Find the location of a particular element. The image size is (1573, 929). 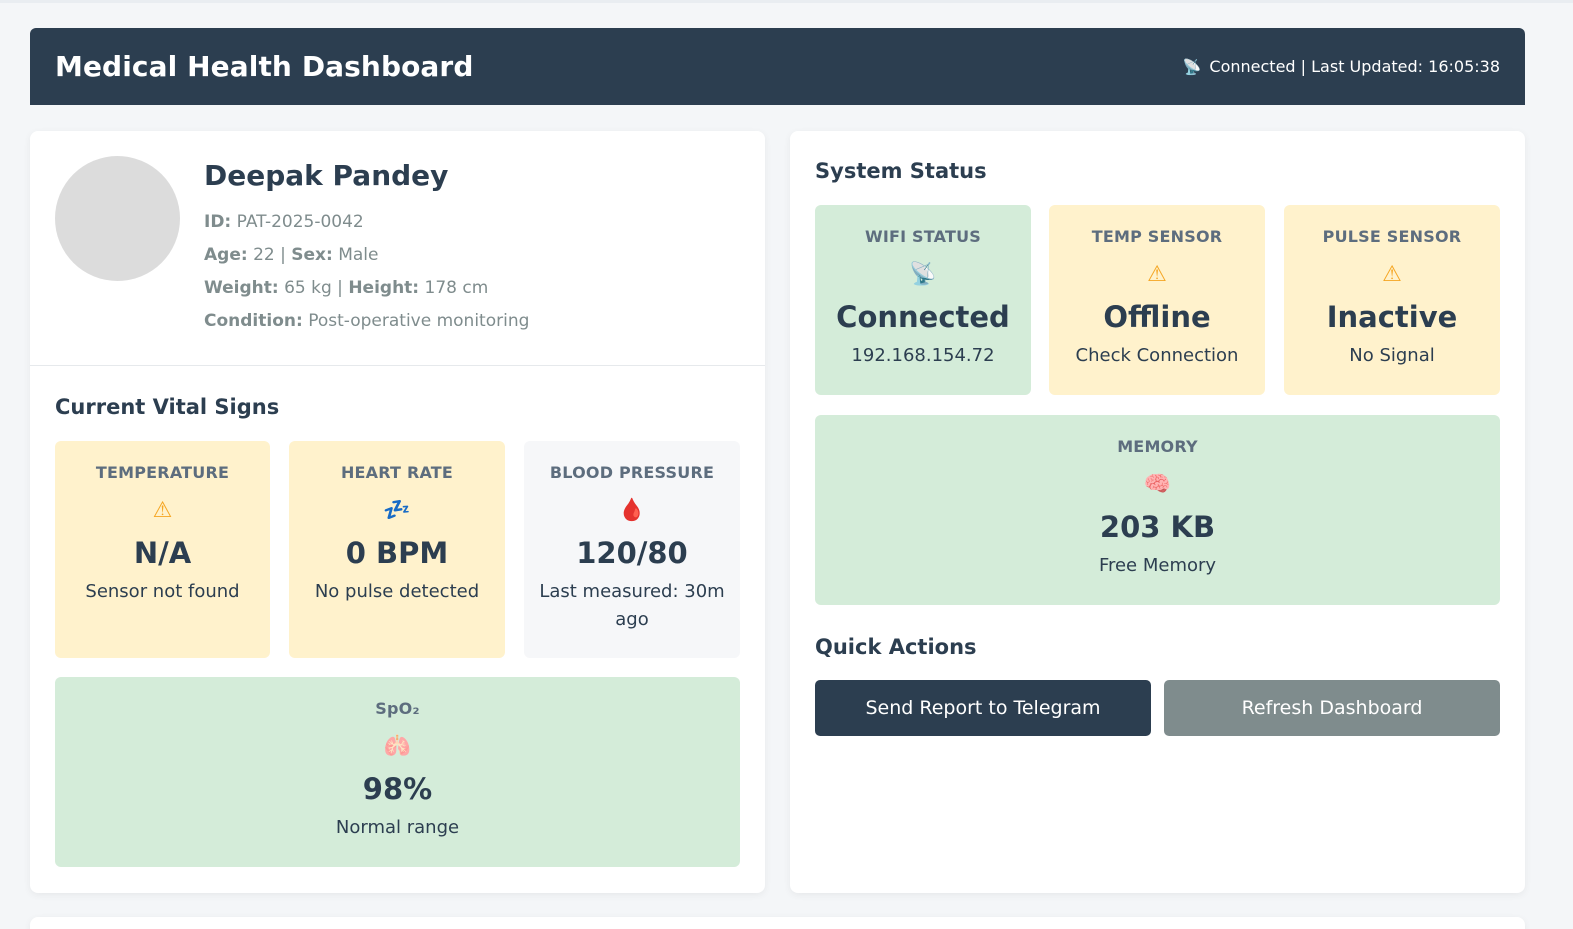

wifi-ip: 192.168.154.72 is located at coordinates (923, 355).